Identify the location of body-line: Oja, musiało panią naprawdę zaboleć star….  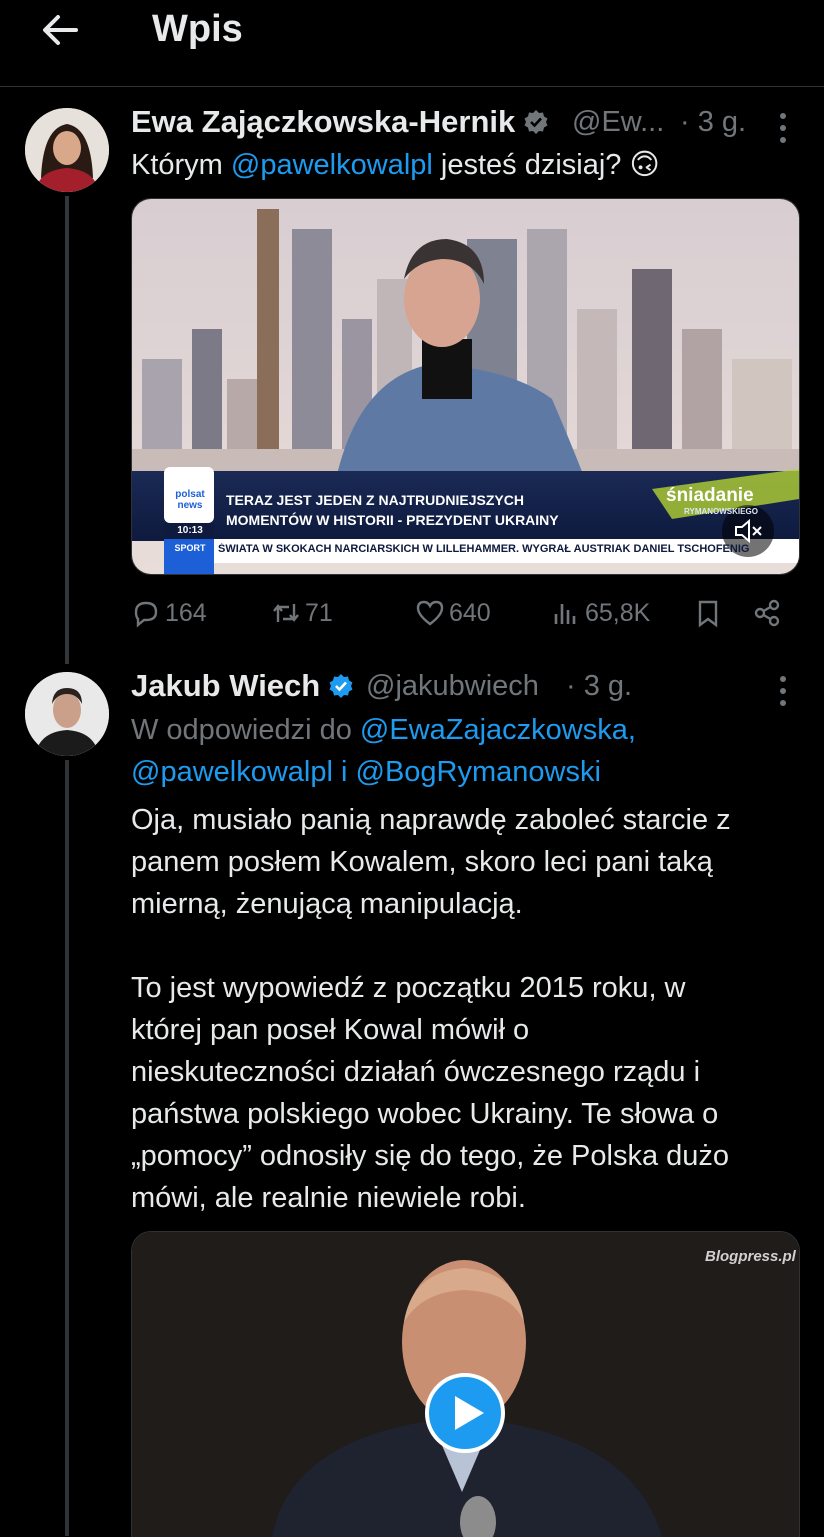
(431, 820).